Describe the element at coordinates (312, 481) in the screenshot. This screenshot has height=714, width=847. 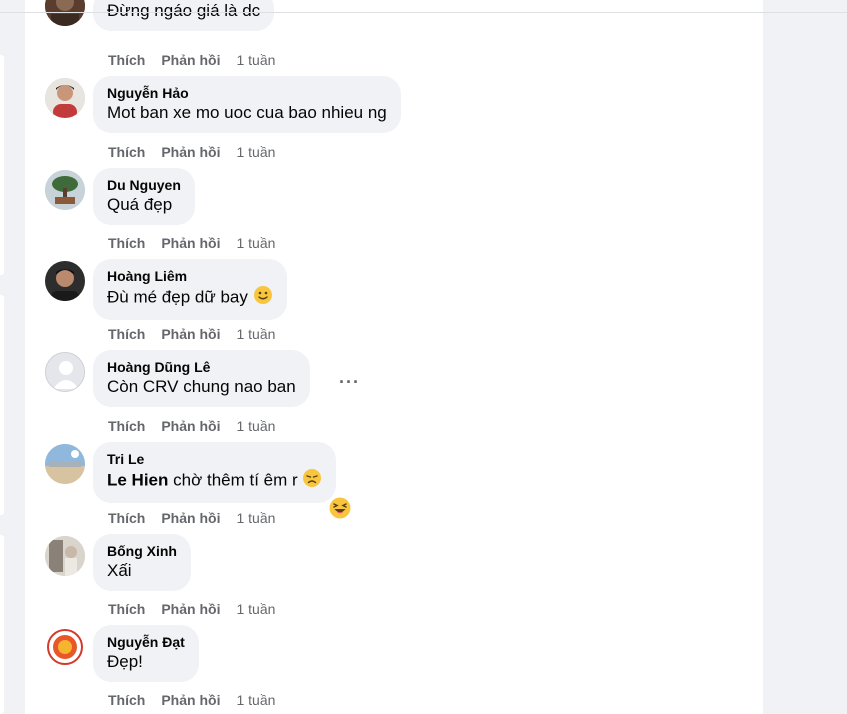
I see `disappointed-emoji-icon` at that location.